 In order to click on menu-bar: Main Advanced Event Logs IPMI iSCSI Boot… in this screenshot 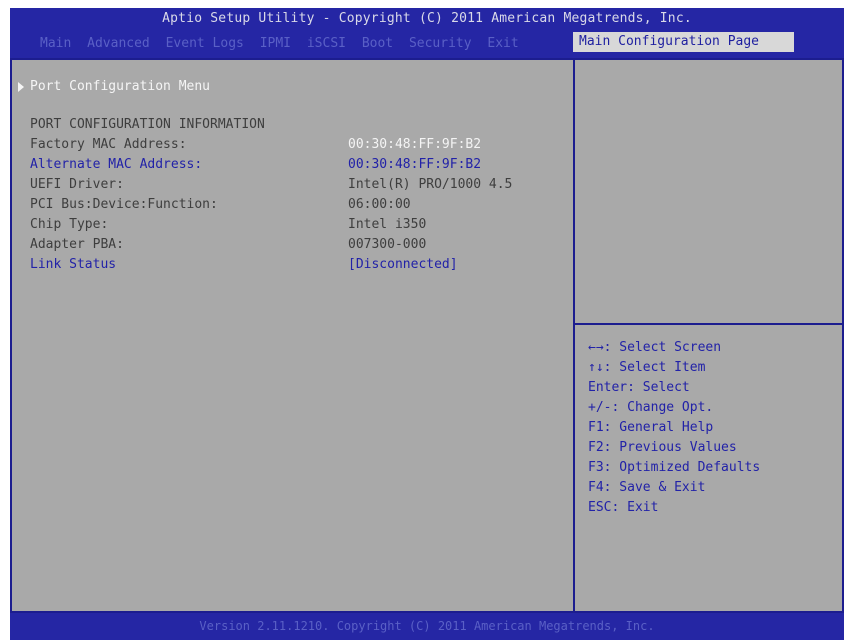, I will do `click(427, 43)`.